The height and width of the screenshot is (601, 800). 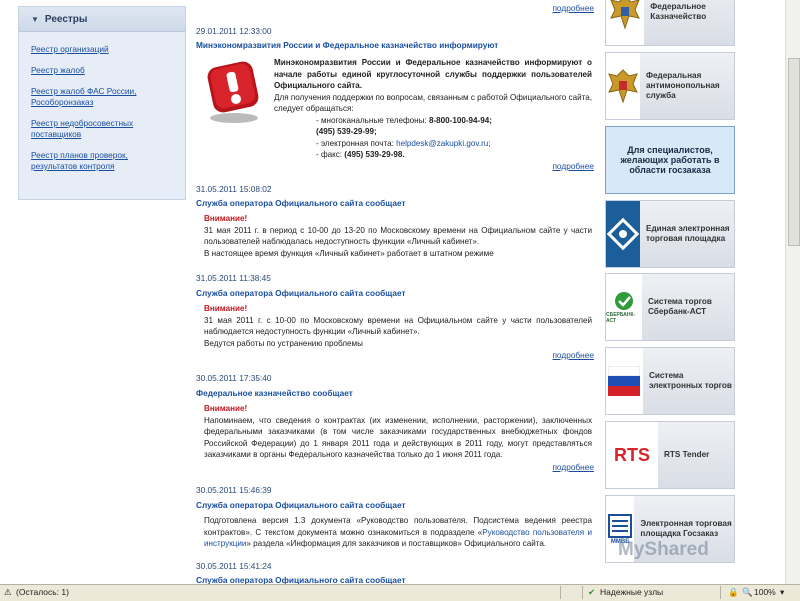 What do you see at coordinates (663, 549) in the screenshot?
I see `watermark: MyShared` at bounding box center [663, 549].